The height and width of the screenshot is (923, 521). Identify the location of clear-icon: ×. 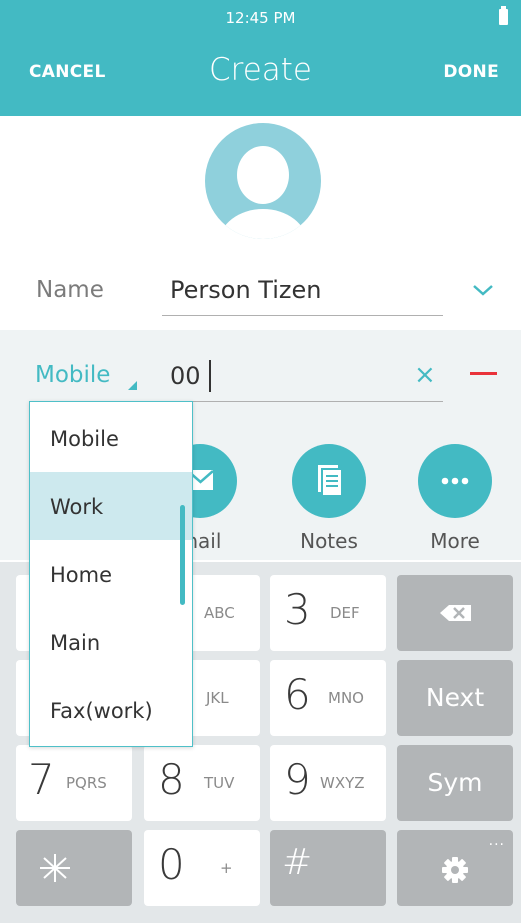
(425, 375).